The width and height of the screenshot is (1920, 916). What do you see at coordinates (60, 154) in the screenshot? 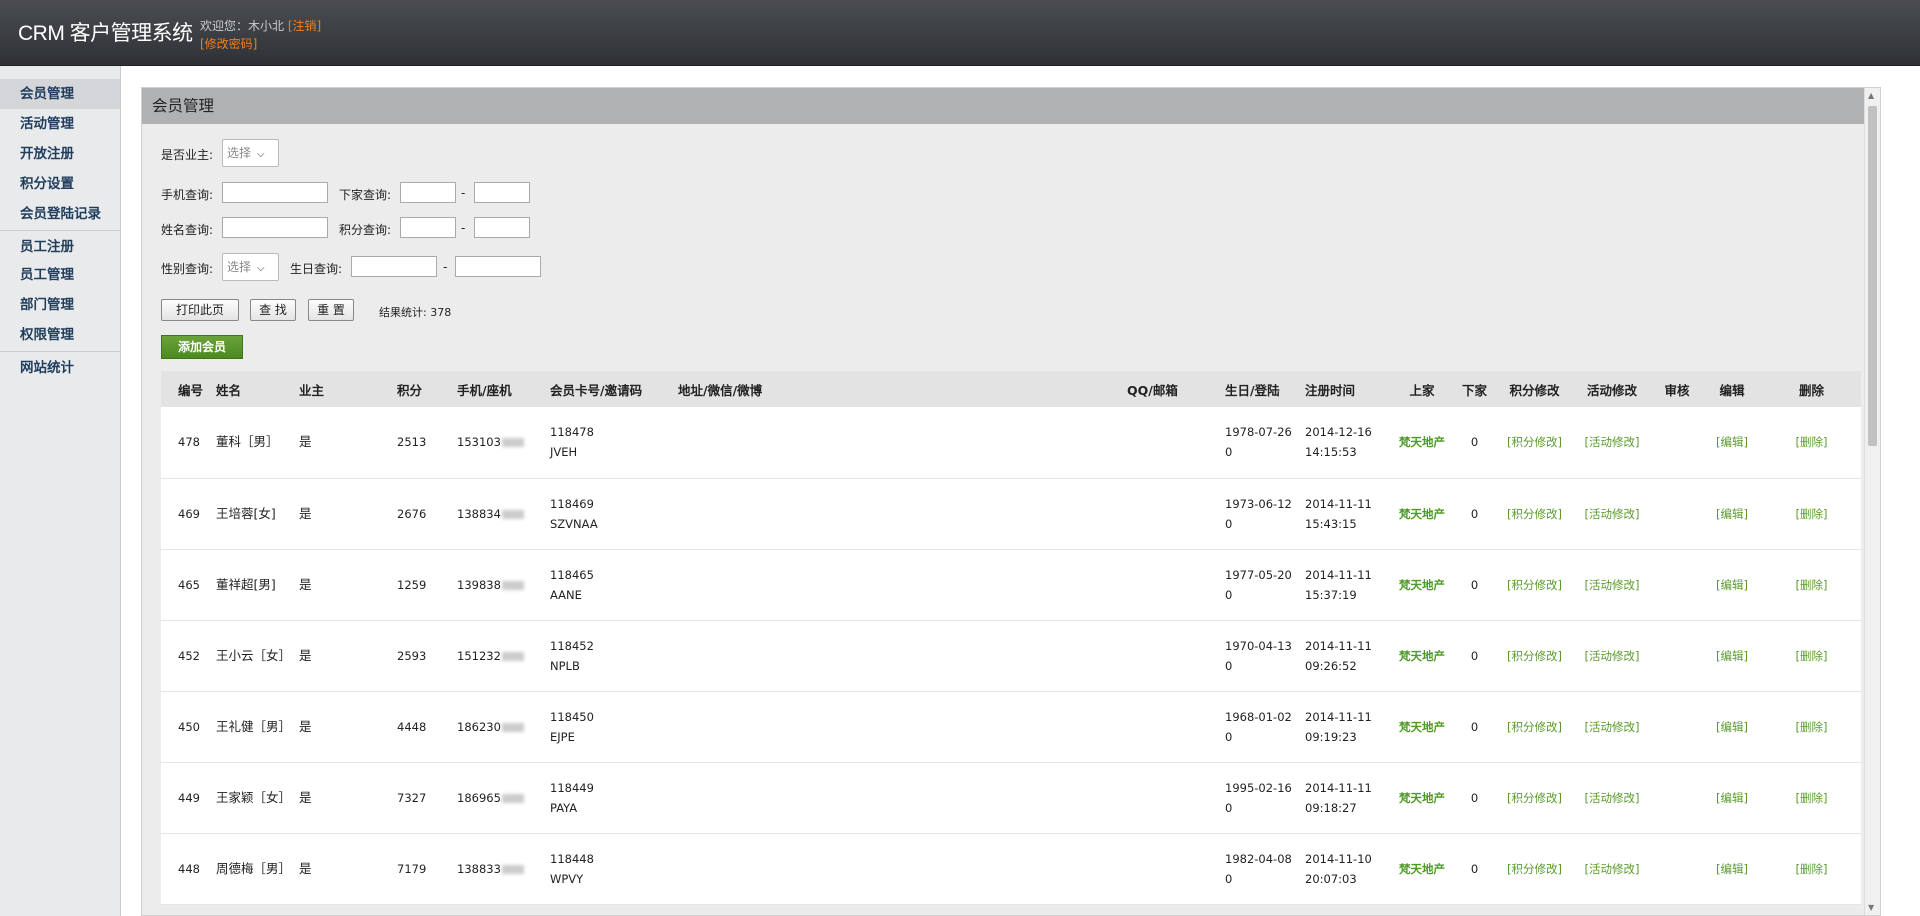
I see `sidebar-item-open-registration: 开放注册` at bounding box center [60, 154].